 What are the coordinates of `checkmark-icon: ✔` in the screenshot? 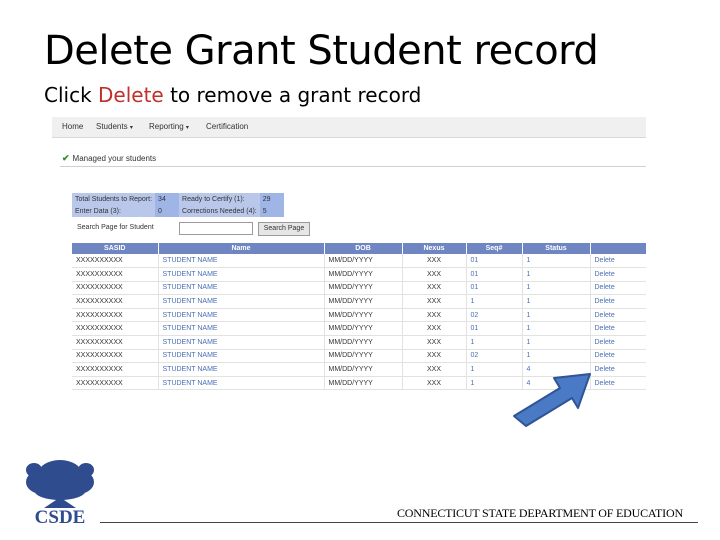 It's located at (66, 158).